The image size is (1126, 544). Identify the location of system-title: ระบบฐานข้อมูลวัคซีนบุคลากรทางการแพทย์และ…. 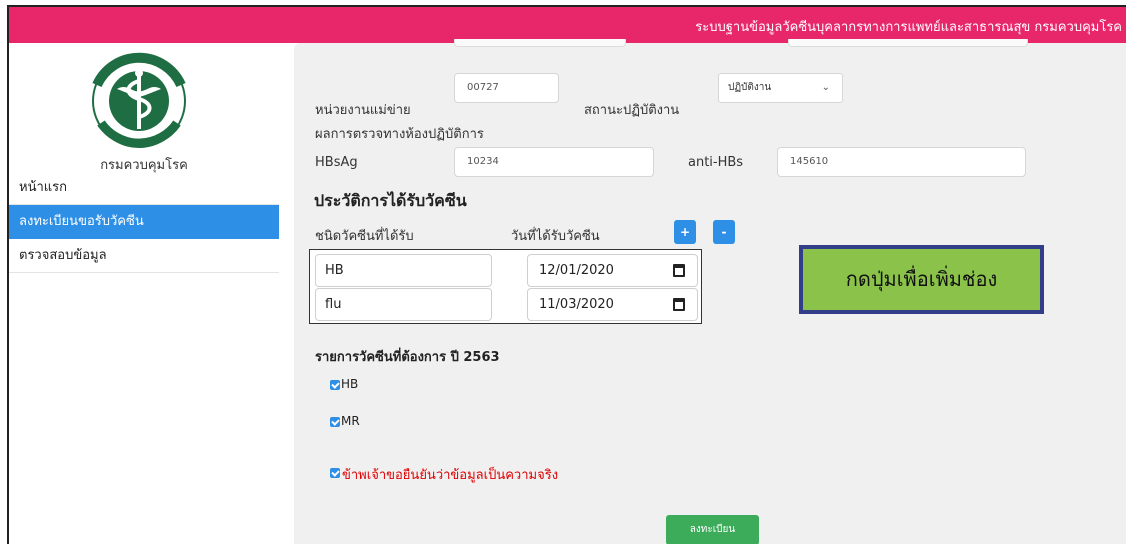
(908, 27).